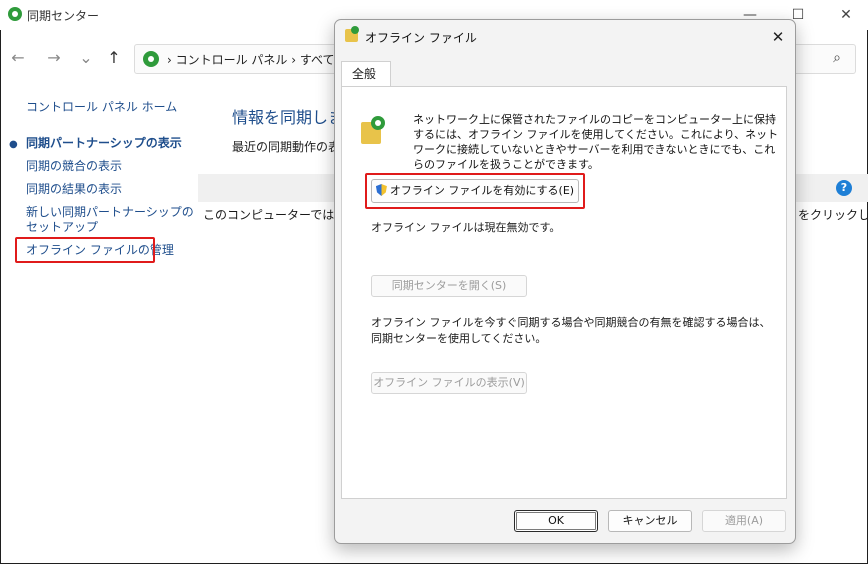 The width and height of the screenshot is (868, 564). I want to click on window-title: 同期センター, so click(63, 16).